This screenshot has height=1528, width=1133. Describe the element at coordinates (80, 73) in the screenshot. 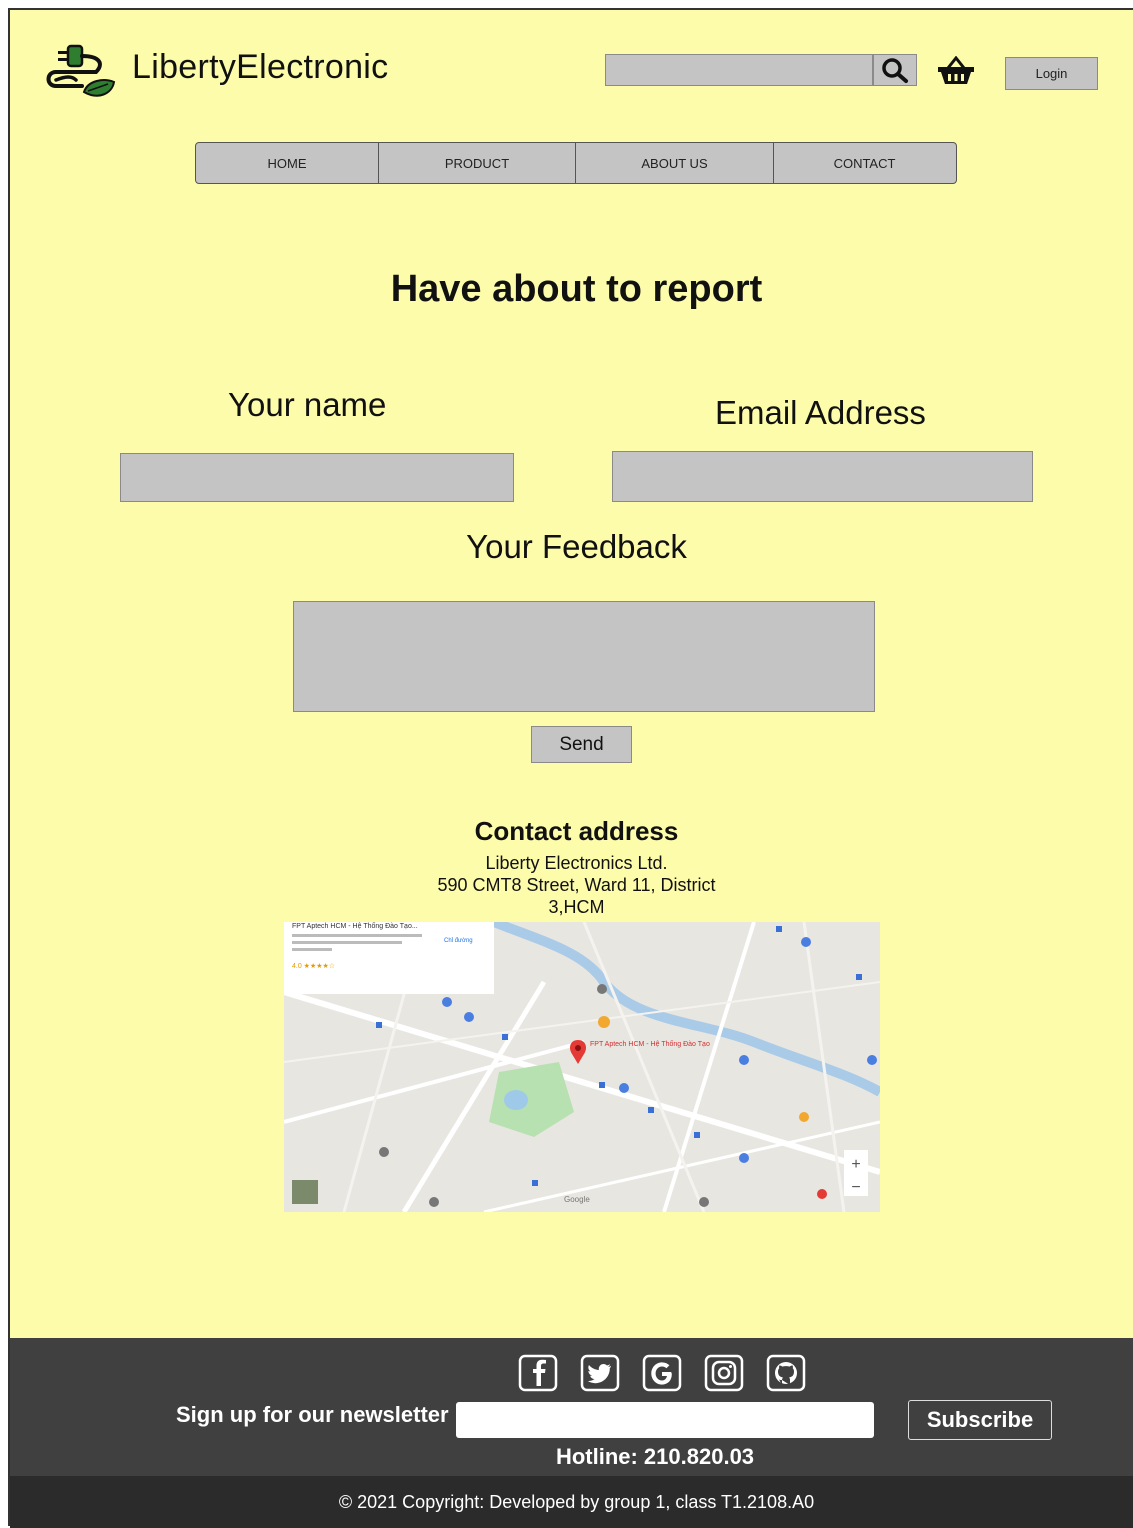

I see `plug-leaf-icon` at that location.